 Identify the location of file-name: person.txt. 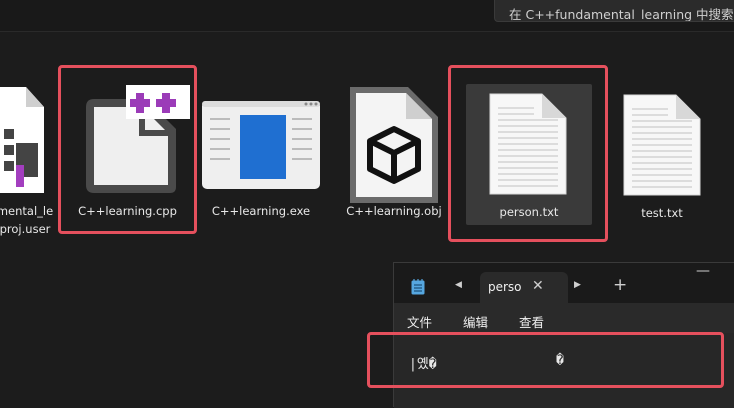
(529, 212).